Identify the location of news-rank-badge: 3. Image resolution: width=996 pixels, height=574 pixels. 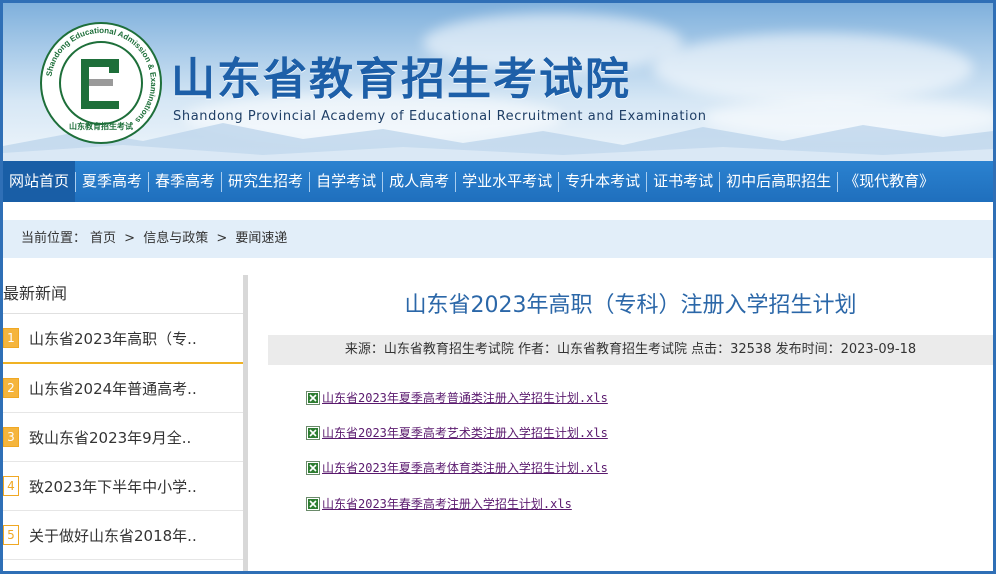
(11, 437).